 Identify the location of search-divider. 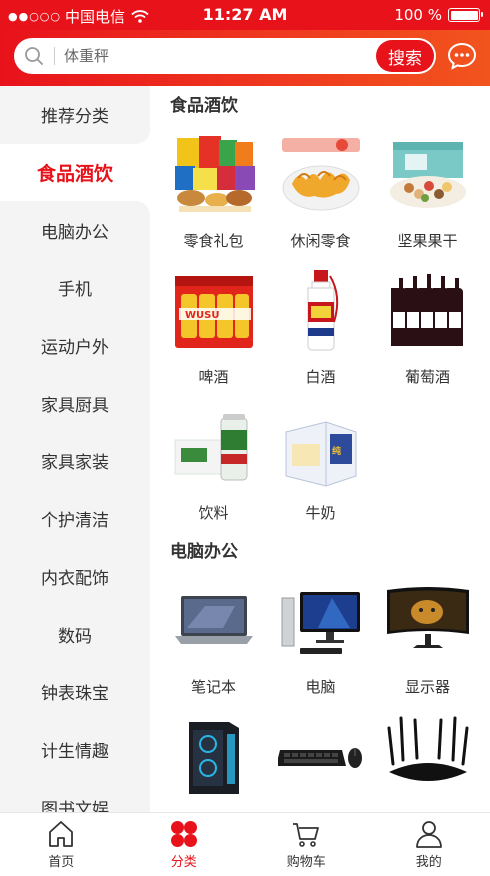
(54, 56).